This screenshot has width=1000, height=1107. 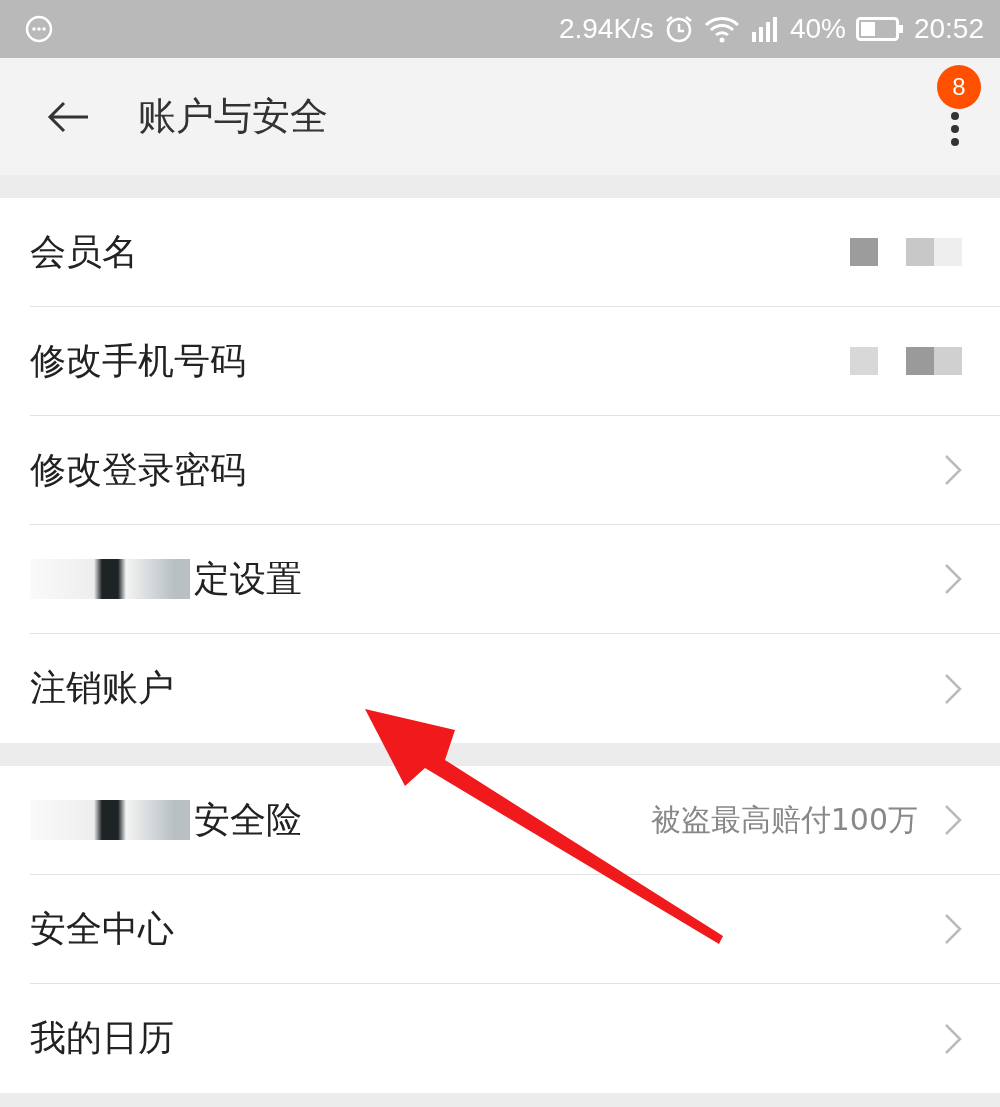 I want to click on row-label: 安全中心, so click(x=102, y=928).